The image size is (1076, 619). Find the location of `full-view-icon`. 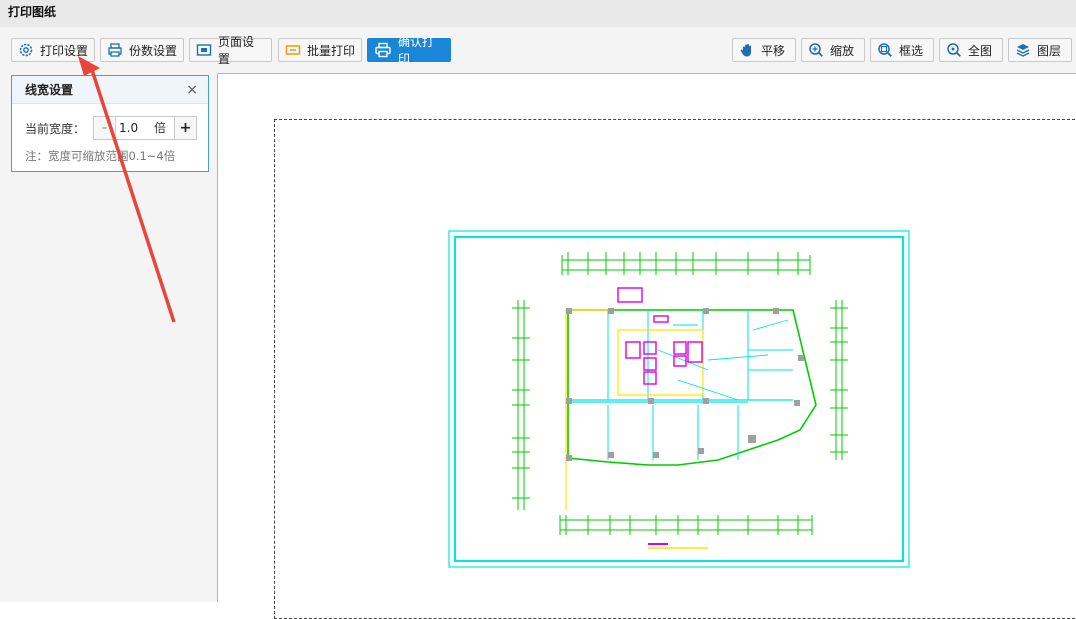

full-view-icon is located at coordinates (954, 50).